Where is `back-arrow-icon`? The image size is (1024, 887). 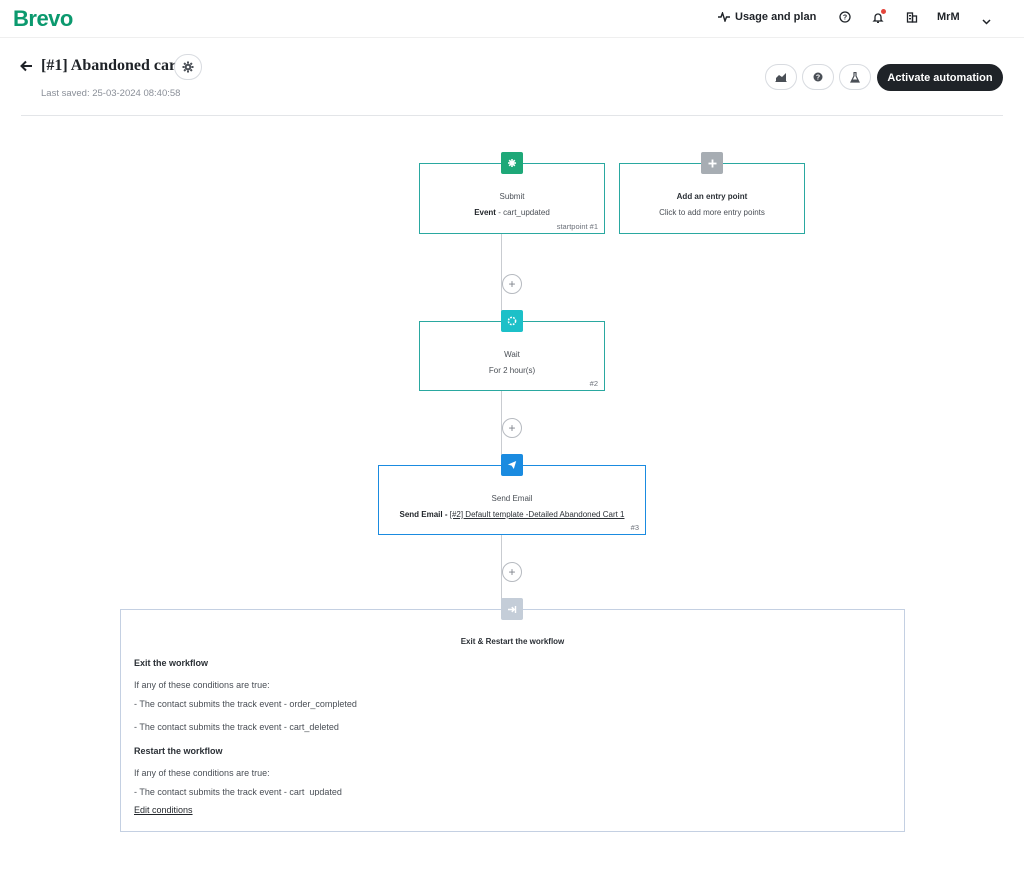 back-arrow-icon is located at coordinates (26, 68).